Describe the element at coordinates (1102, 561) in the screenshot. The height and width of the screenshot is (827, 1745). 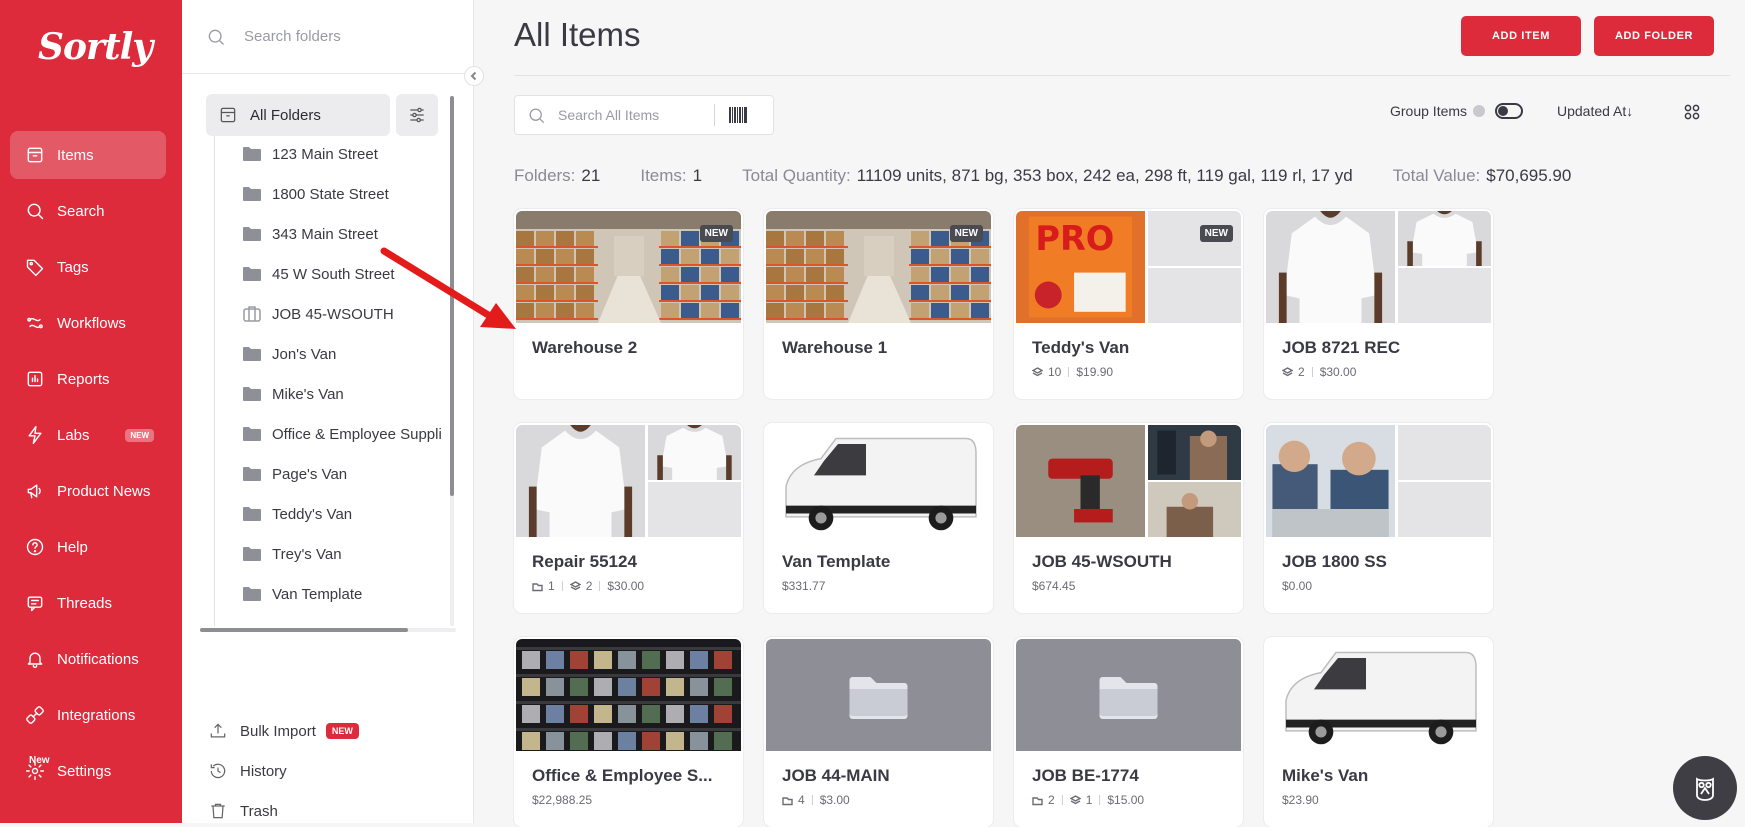
I see `card-title: JOB 45-WSOUTH` at that location.